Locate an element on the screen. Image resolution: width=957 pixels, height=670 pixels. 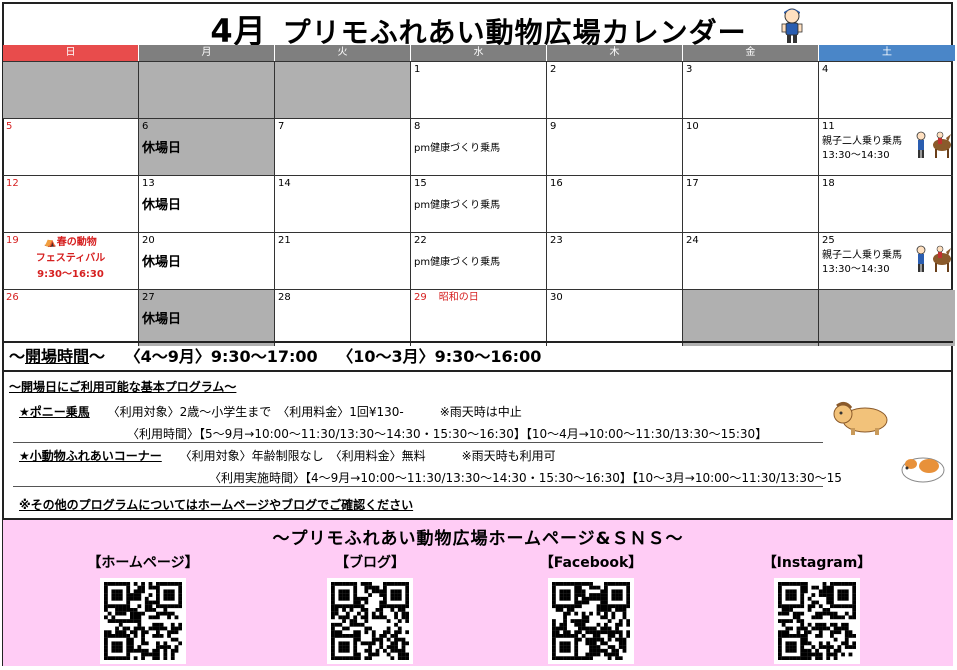
day-number: 23 is located at coordinates (556, 240).